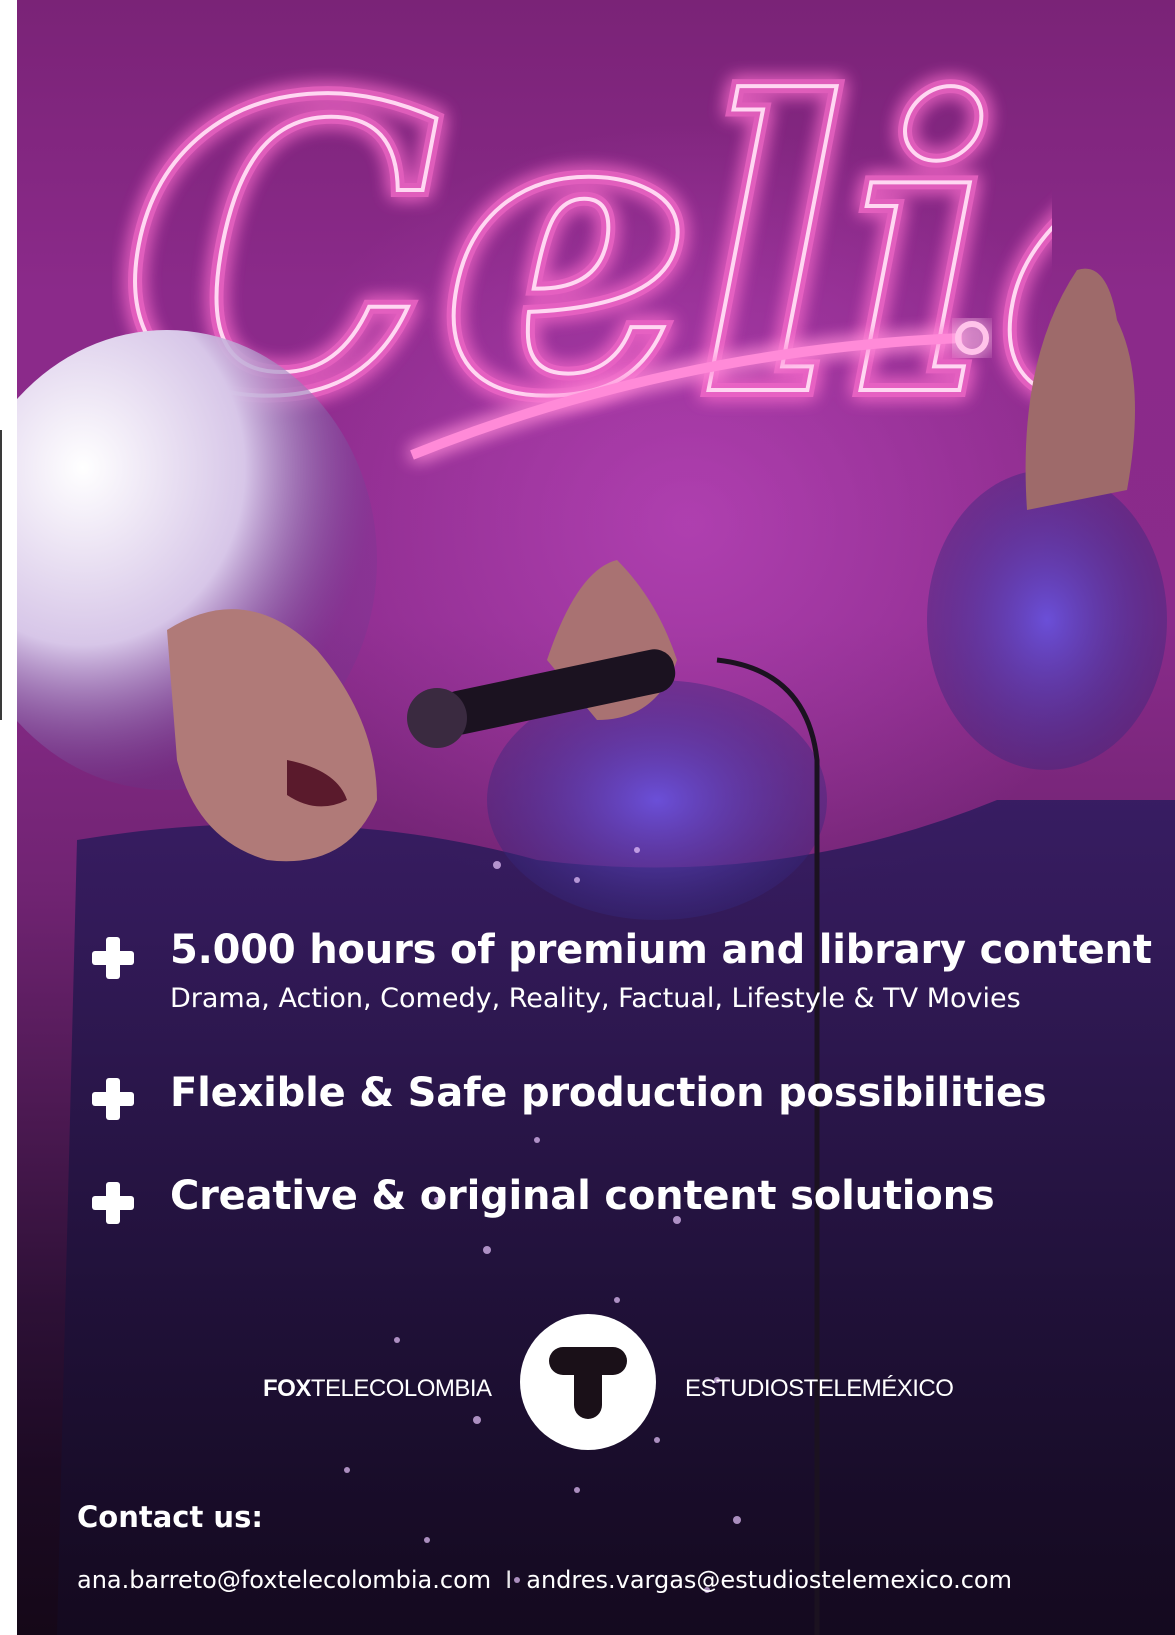 The height and width of the screenshot is (1635, 1175). What do you see at coordinates (287, 1388) in the screenshot?
I see `fox-logo-bold: FOX` at bounding box center [287, 1388].